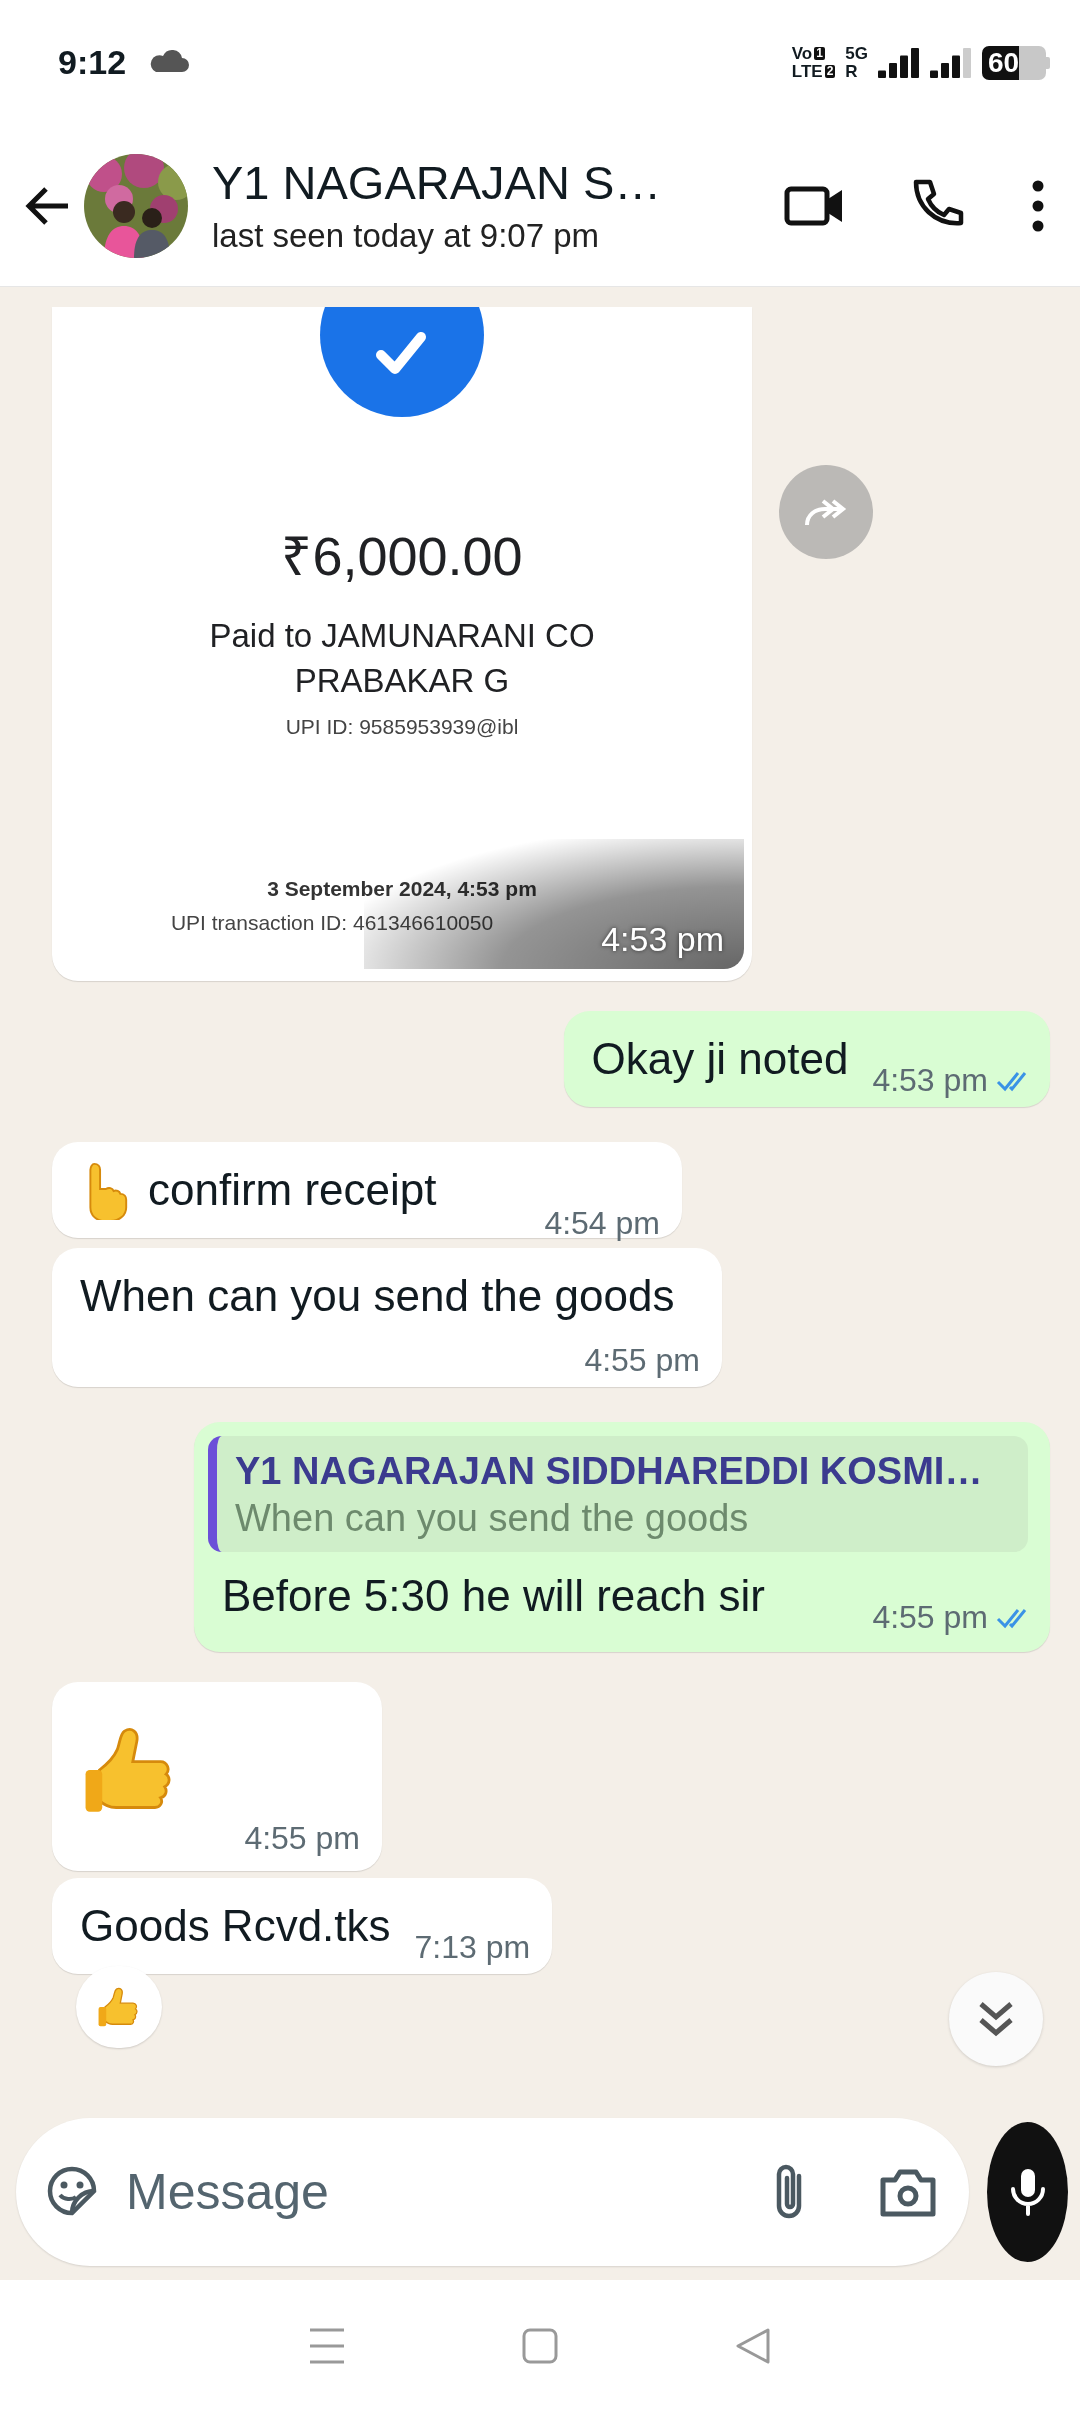 The height and width of the screenshot is (2412, 1080). What do you see at coordinates (92, 62) in the screenshot?
I see `clock-time: 9:12` at bounding box center [92, 62].